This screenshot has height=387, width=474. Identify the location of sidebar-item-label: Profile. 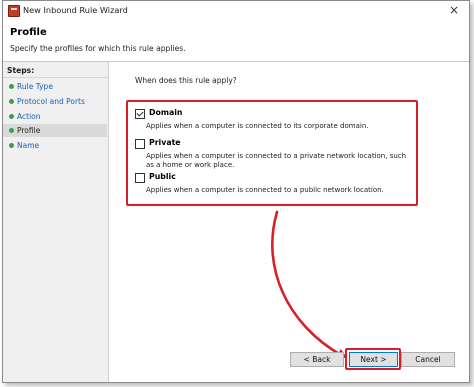
(29, 130).